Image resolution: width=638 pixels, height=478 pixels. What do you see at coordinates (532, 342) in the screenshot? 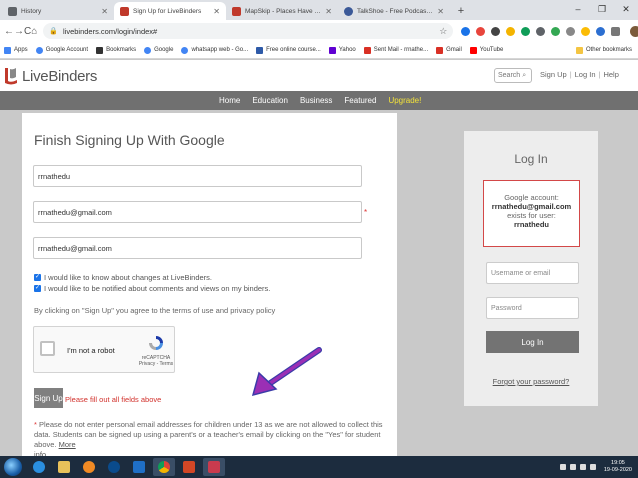
I see `login-button: Log In` at bounding box center [532, 342].